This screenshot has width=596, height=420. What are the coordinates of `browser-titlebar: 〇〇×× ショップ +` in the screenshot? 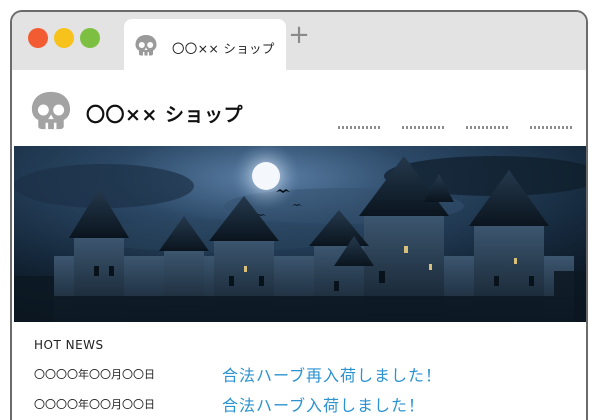 It's located at (299, 41).